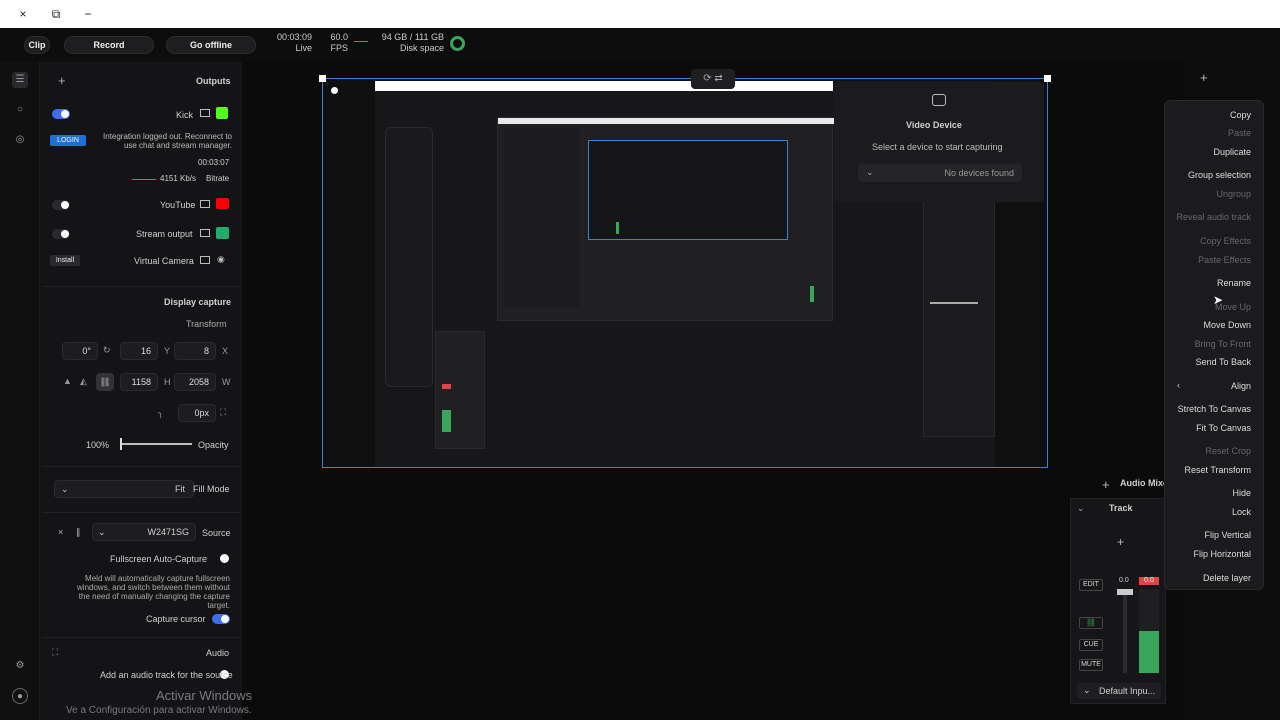 The height and width of the screenshot is (720, 1280). I want to click on fullscreen-label: Fullscreen Auto-Capture, so click(159, 559).